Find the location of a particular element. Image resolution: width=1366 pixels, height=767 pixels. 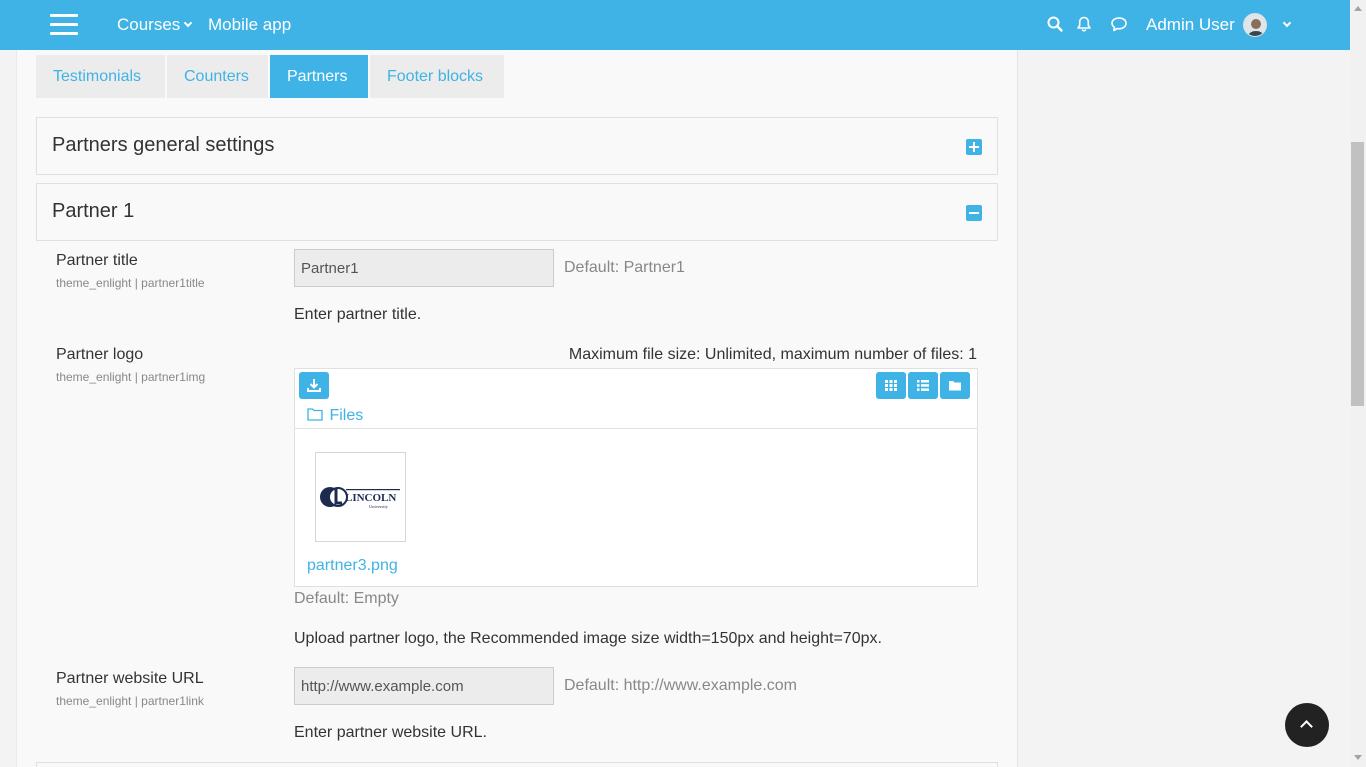

partner-title-setting: theme_enlight | partner1title is located at coordinates (130, 283).